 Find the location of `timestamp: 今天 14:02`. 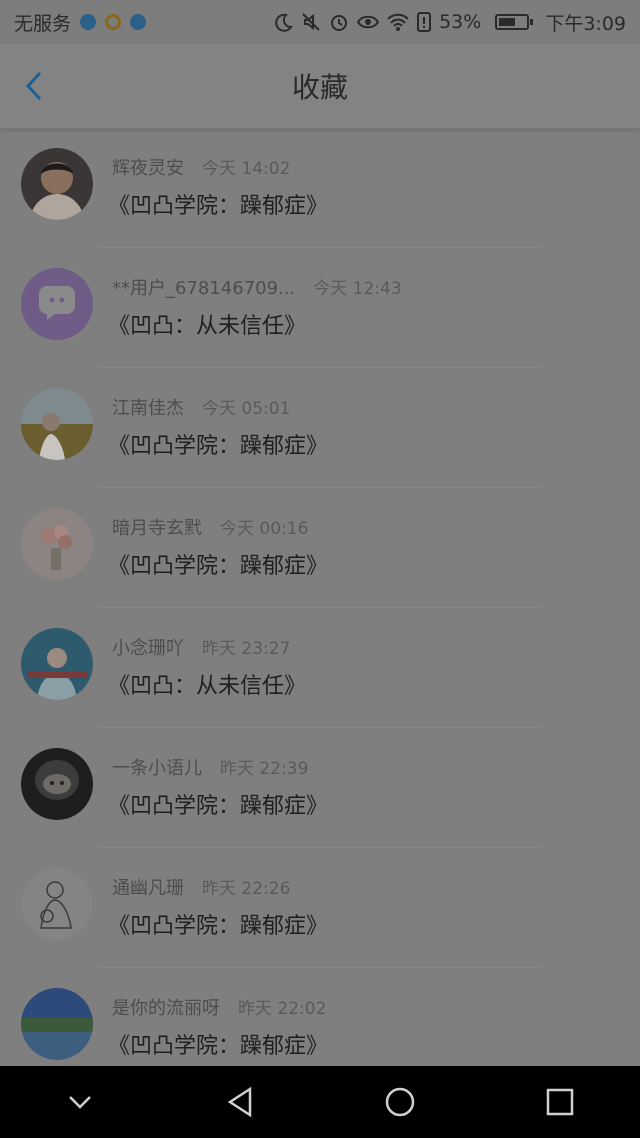

timestamp: 今天 14:02 is located at coordinates (246, 169).